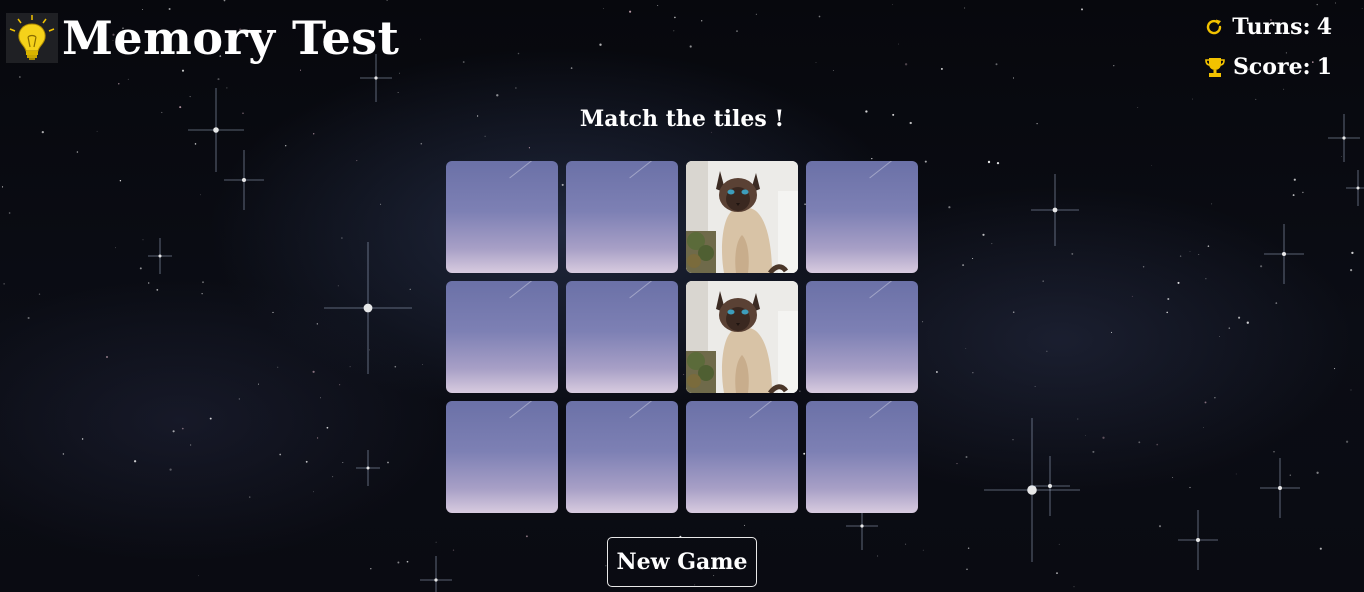 Image resolution: width=1364 pixels, height=592 pixels. I want to click on turns-value: 4, so click(1324, 27).